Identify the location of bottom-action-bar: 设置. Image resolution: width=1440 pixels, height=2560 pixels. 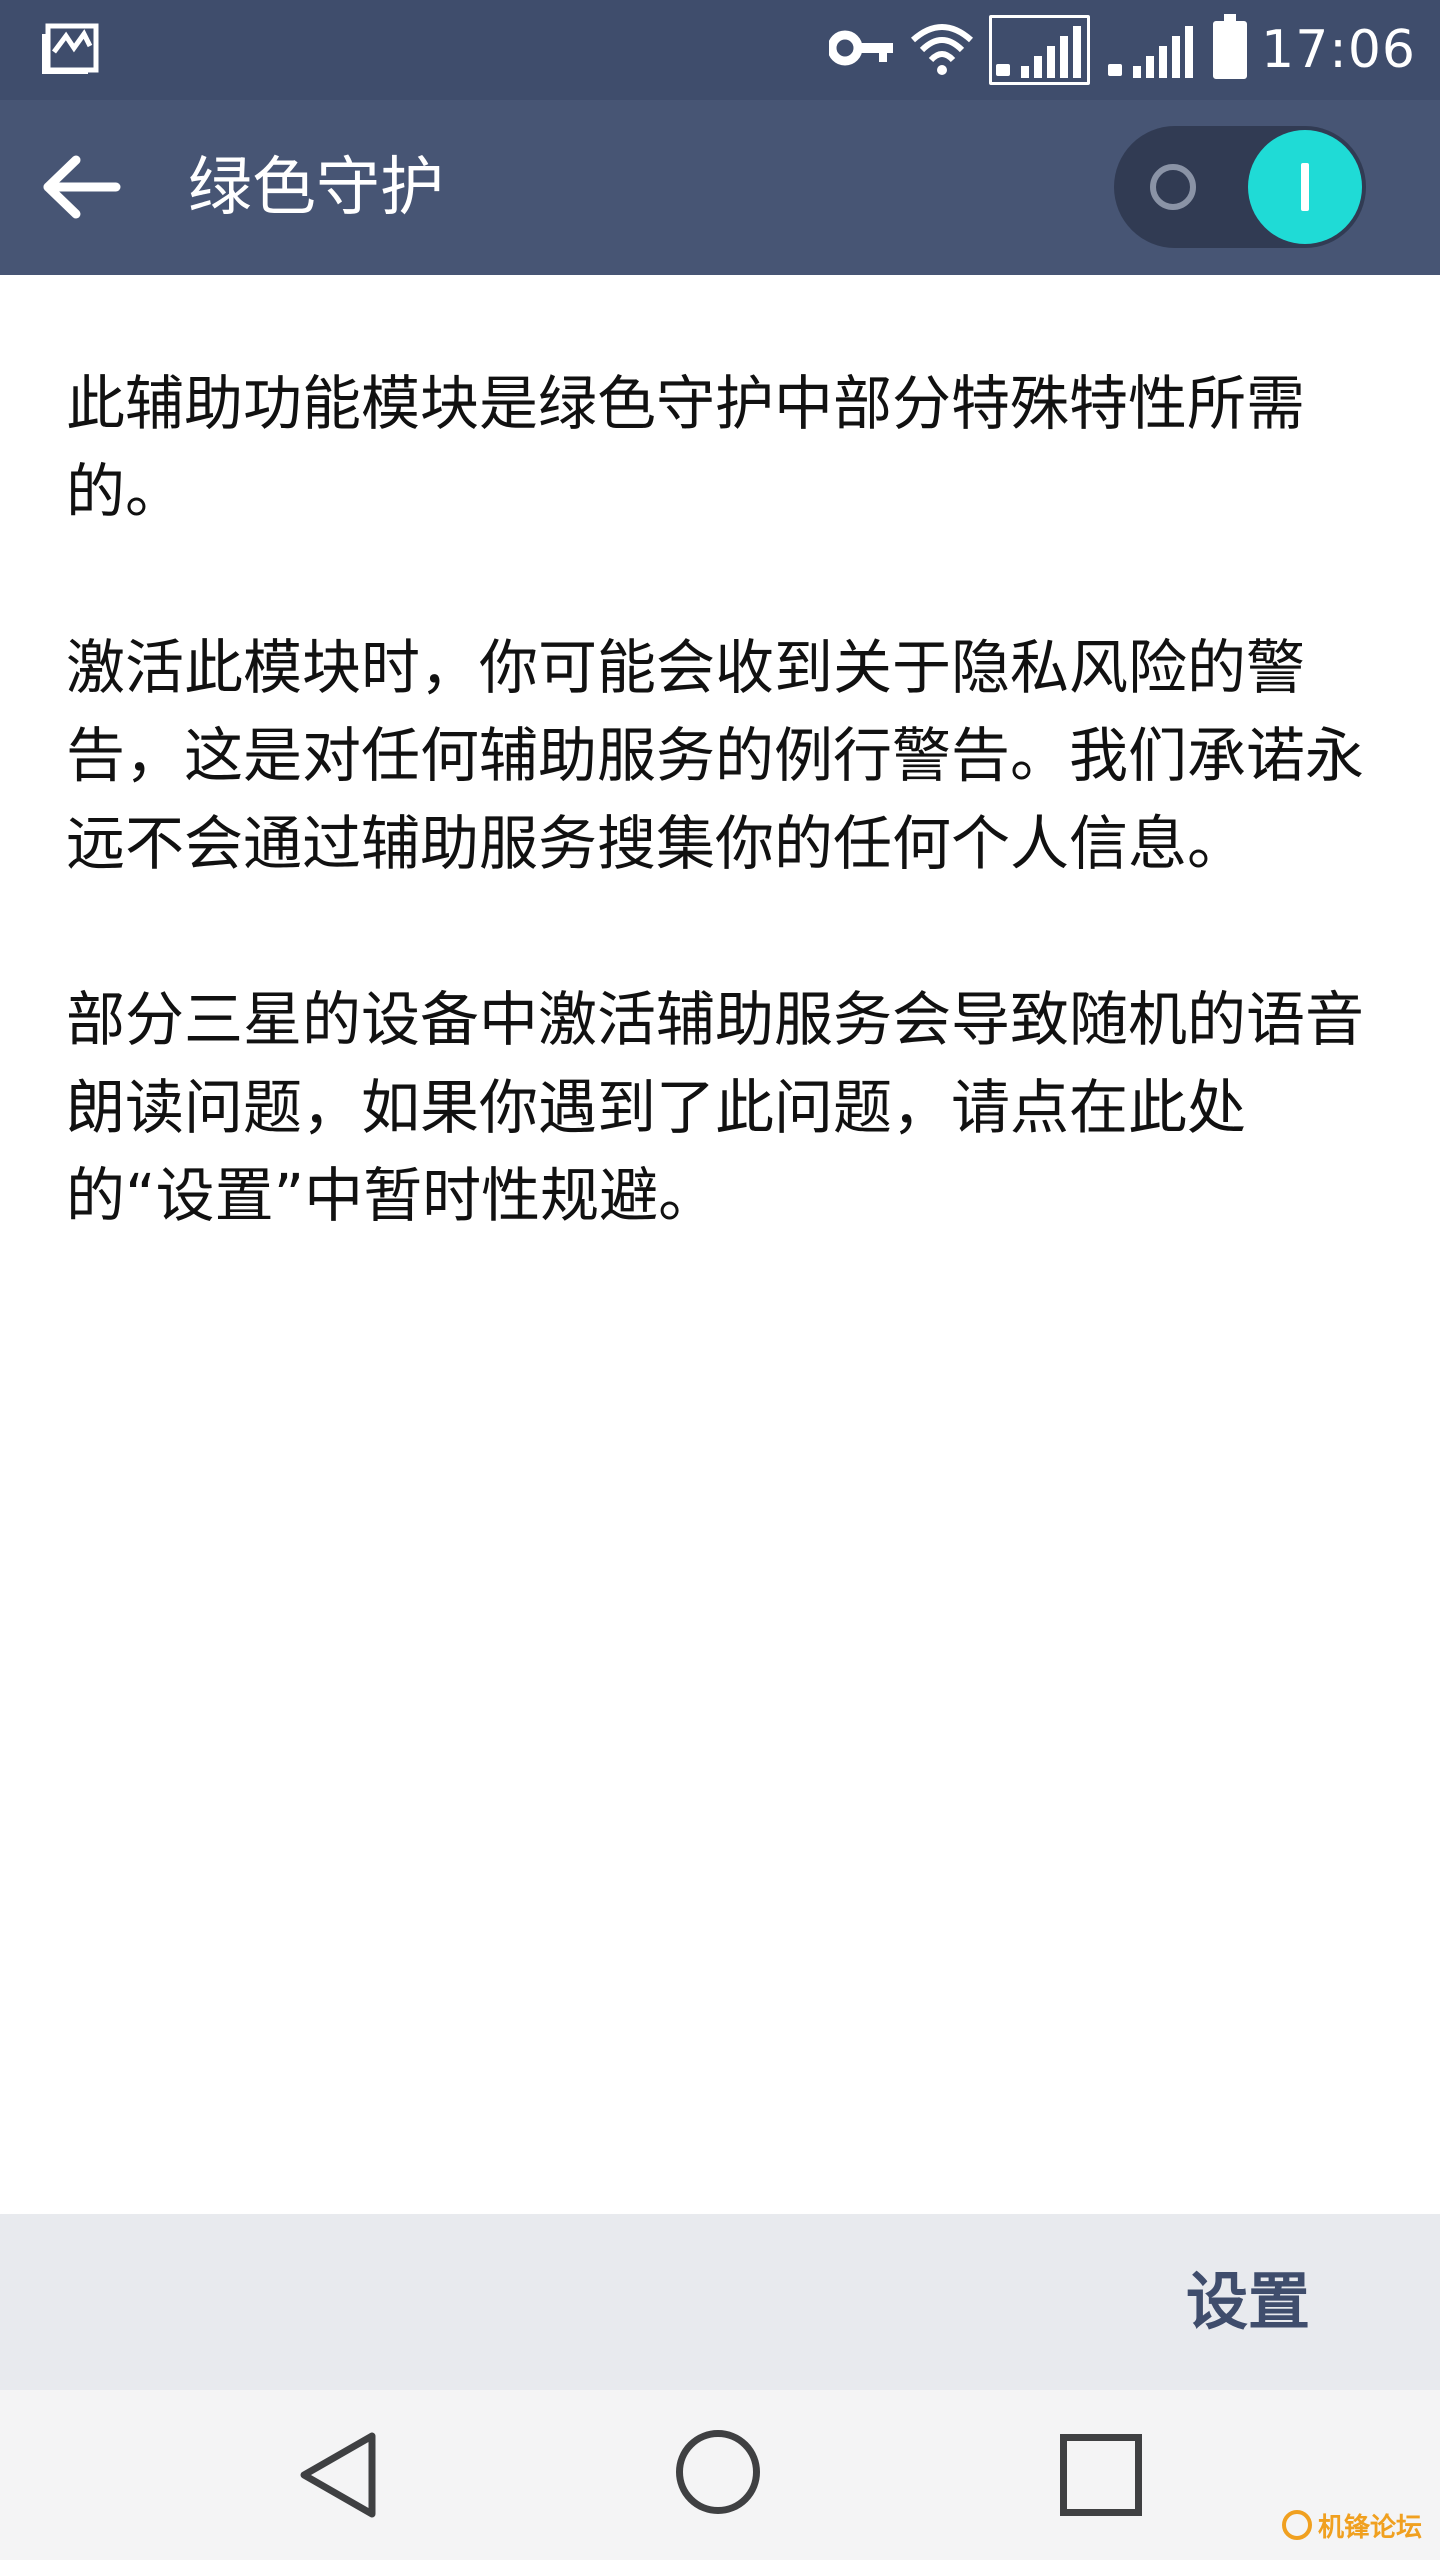
(720, 2302).